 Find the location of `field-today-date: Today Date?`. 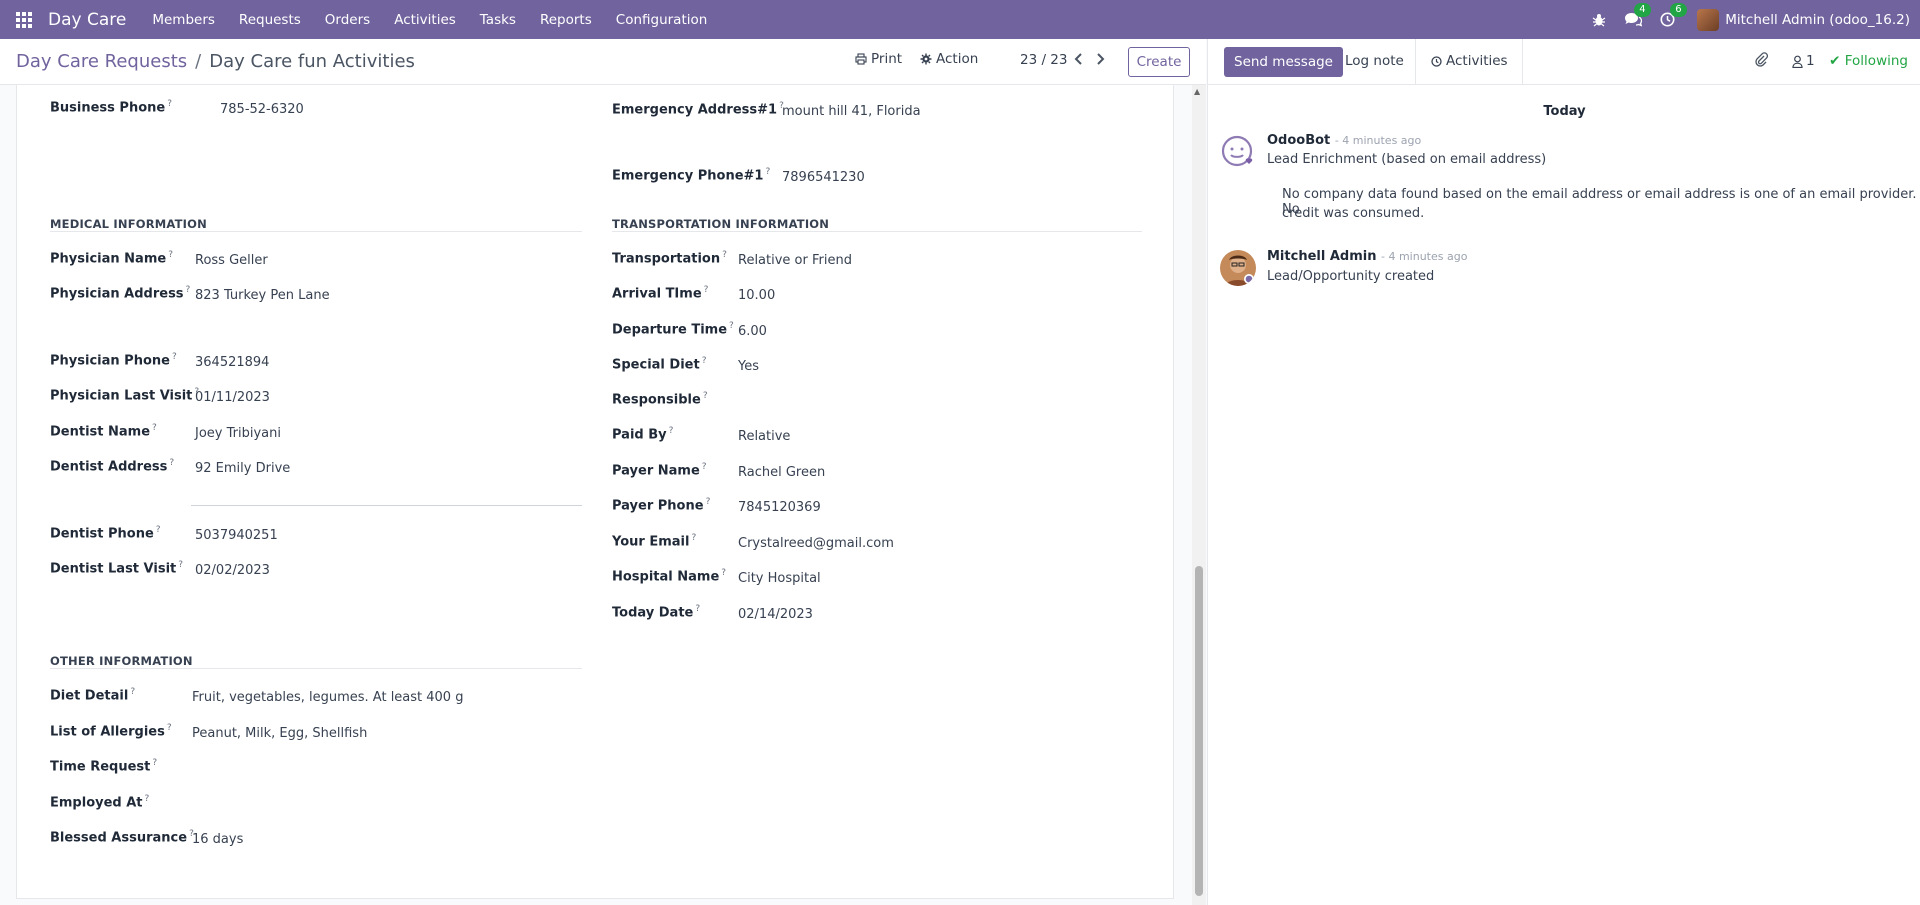

field-today-date: Today Date? is located at coordinates (656, 612).